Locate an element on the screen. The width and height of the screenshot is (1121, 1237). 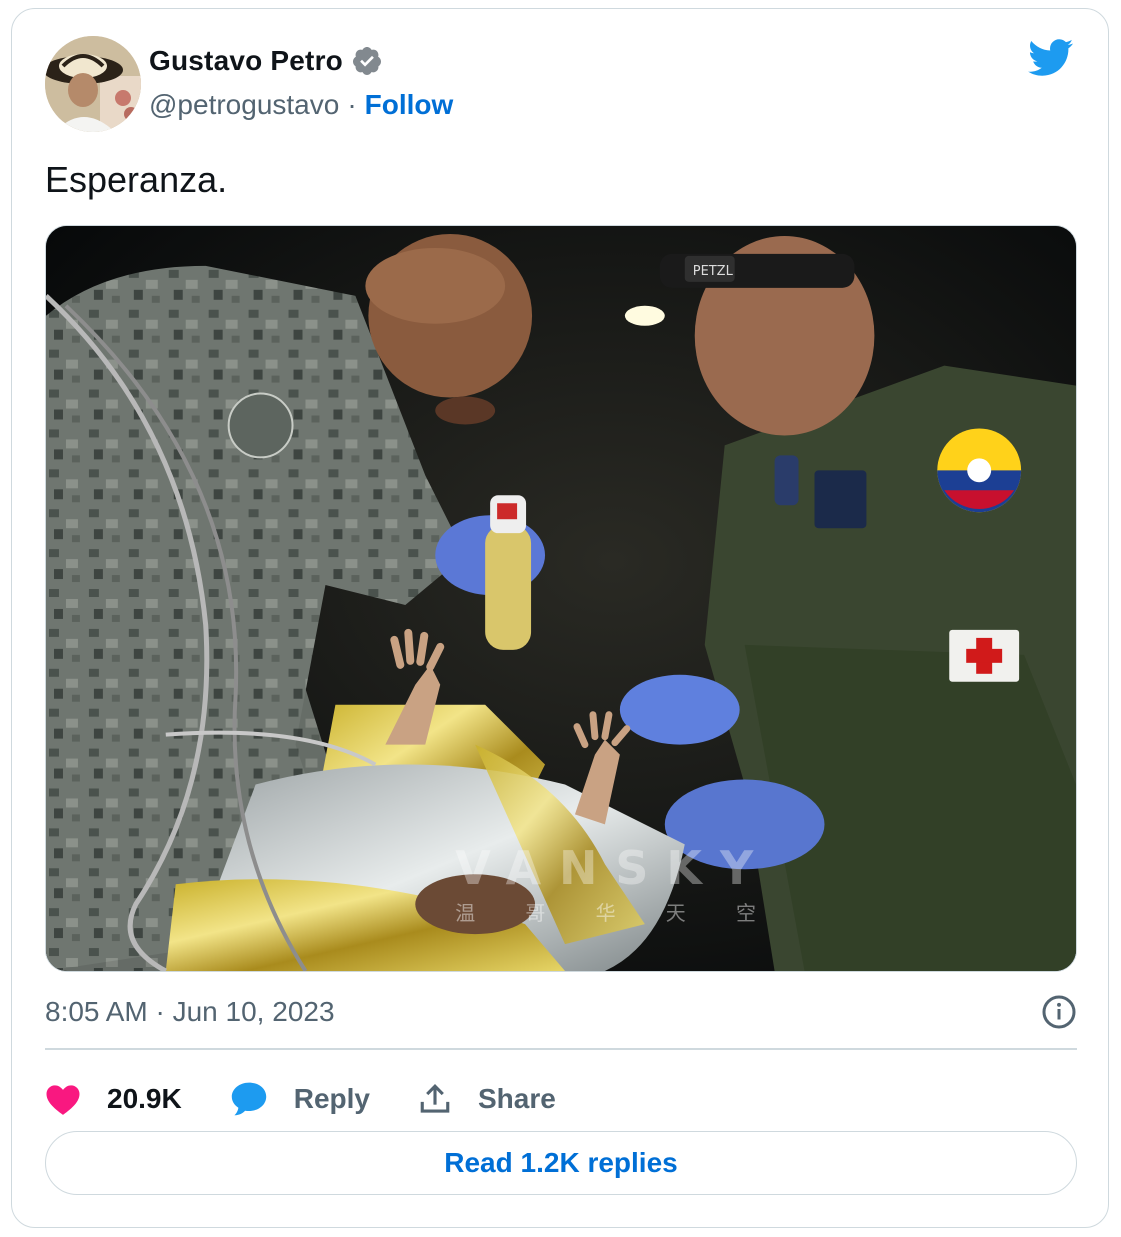
tweet-meta-row: 8:05 AM · Jun 10, 2023 is located at coordinates (561, 1014).